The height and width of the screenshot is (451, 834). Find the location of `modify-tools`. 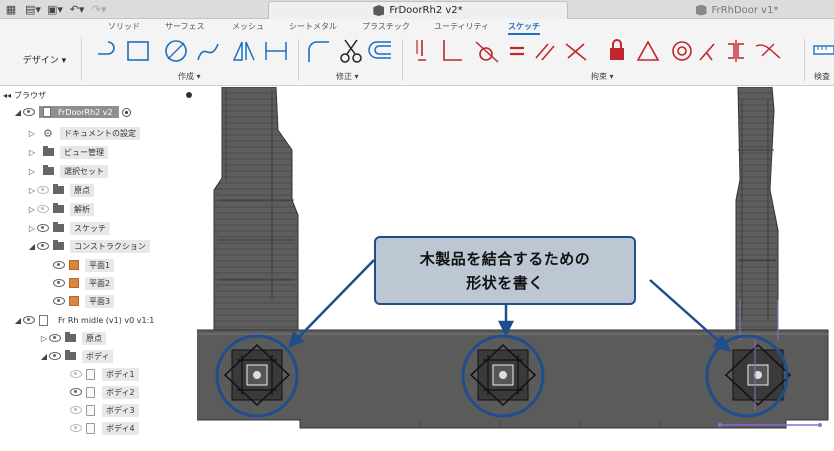

modify-tools is located at coordinates (349, 51).